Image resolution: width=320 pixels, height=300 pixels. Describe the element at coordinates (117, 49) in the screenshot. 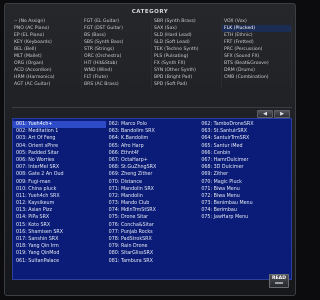

I see `category-item: STR (Strings)` at that location.